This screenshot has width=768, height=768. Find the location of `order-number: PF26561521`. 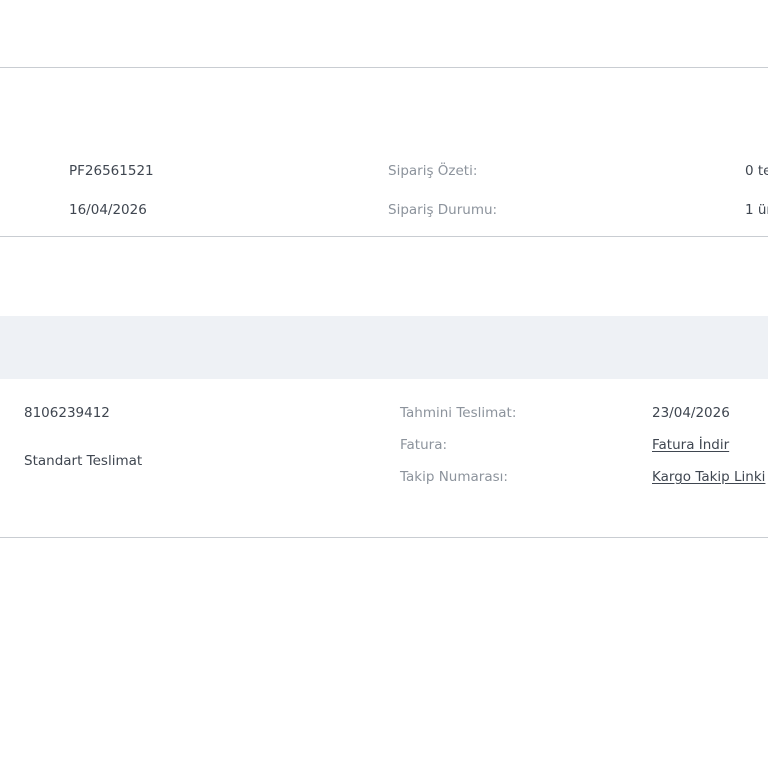

order-number: PF26561521 is located at coordinates (111, 171).